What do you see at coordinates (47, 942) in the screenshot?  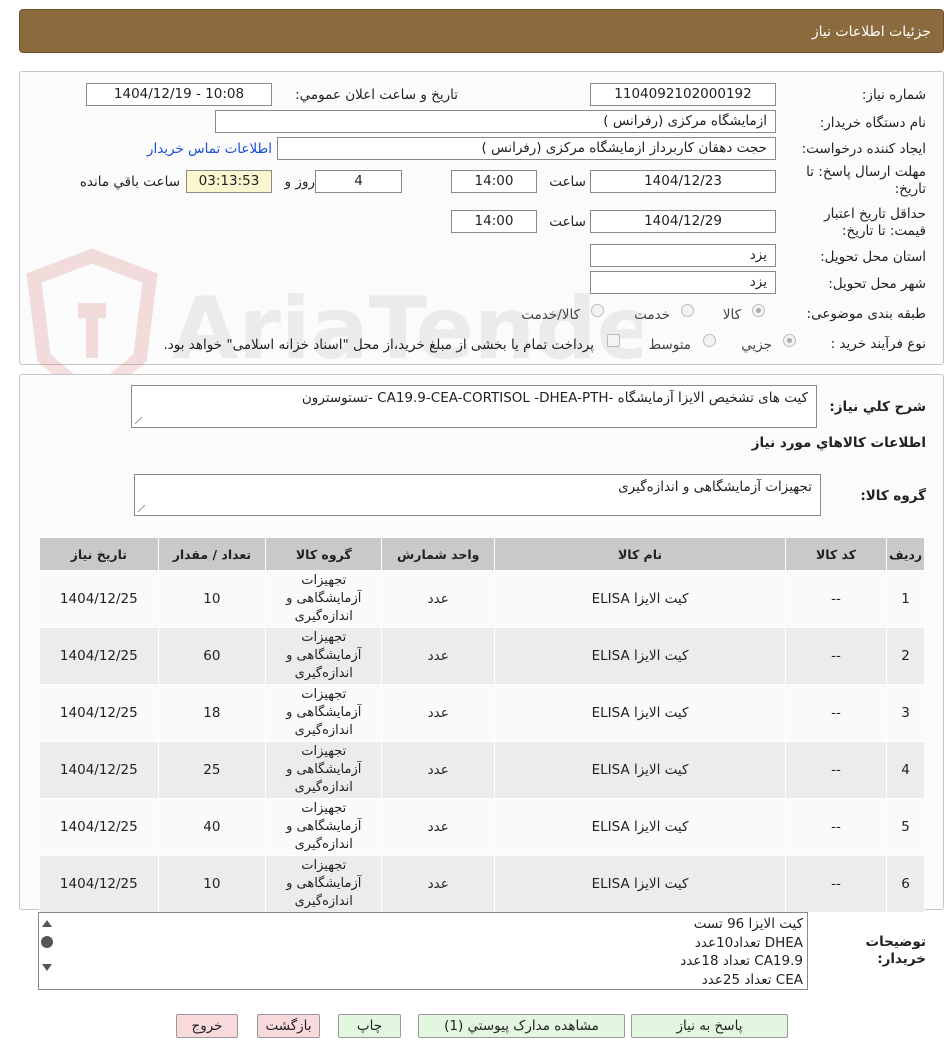 I see `scroll-thumb` at bounding box center [47, 942].